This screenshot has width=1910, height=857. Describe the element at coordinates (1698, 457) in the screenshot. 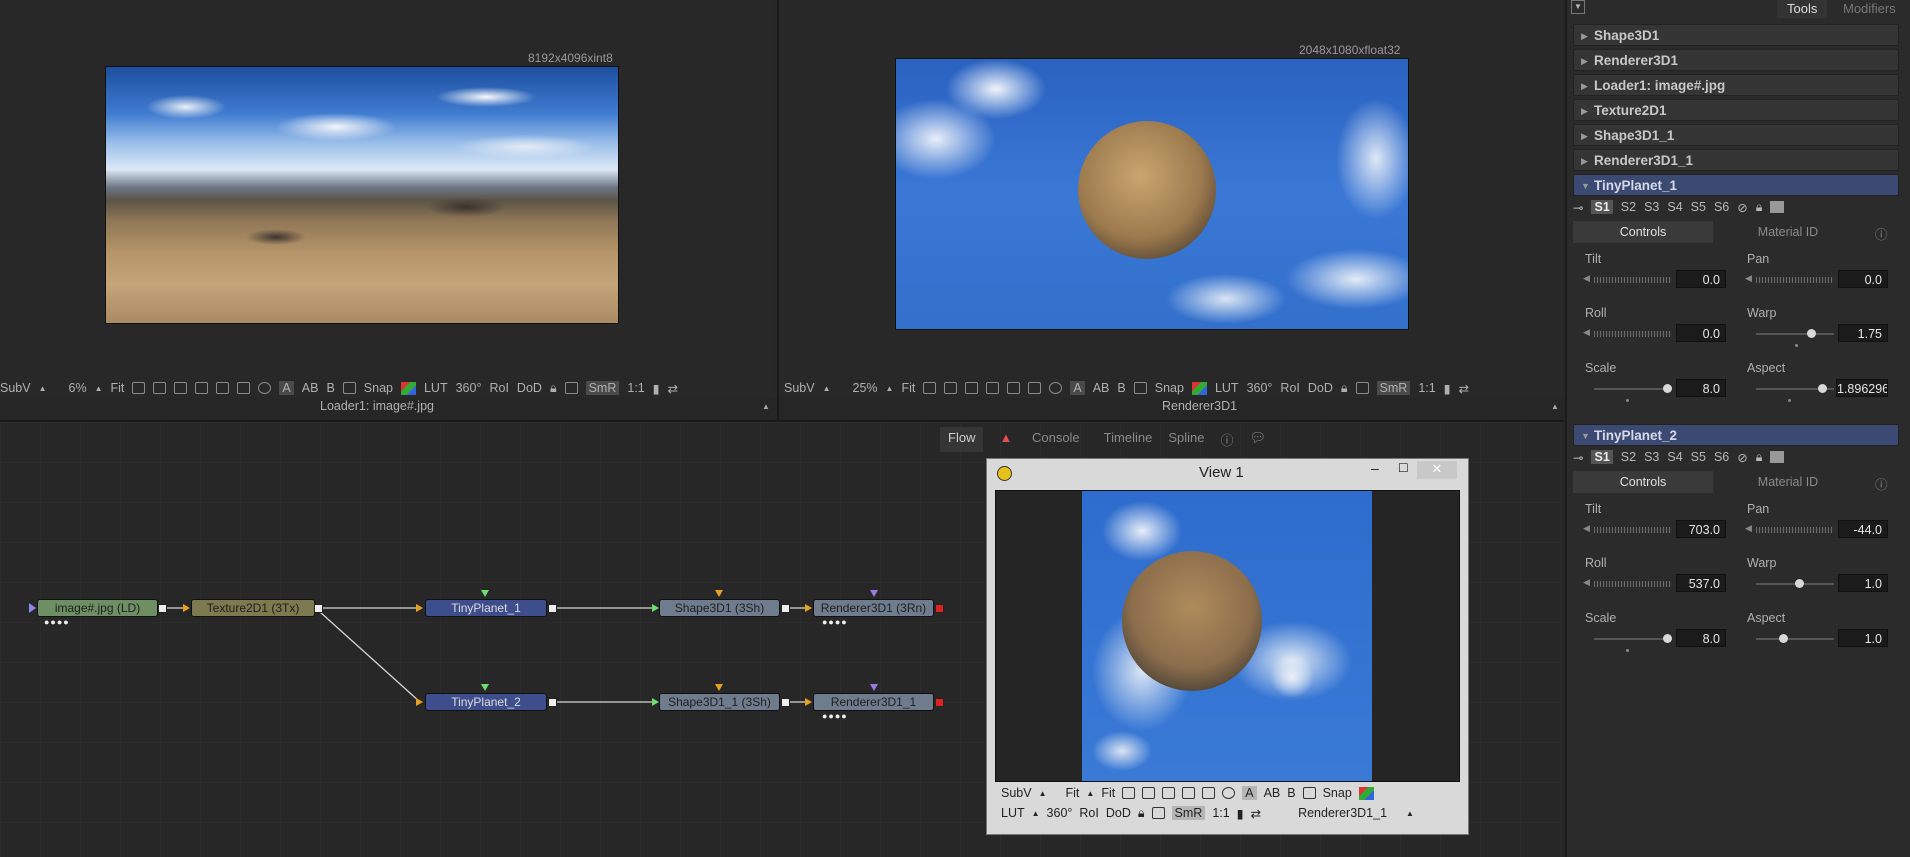

I see `slot-s5: S5` at that location.